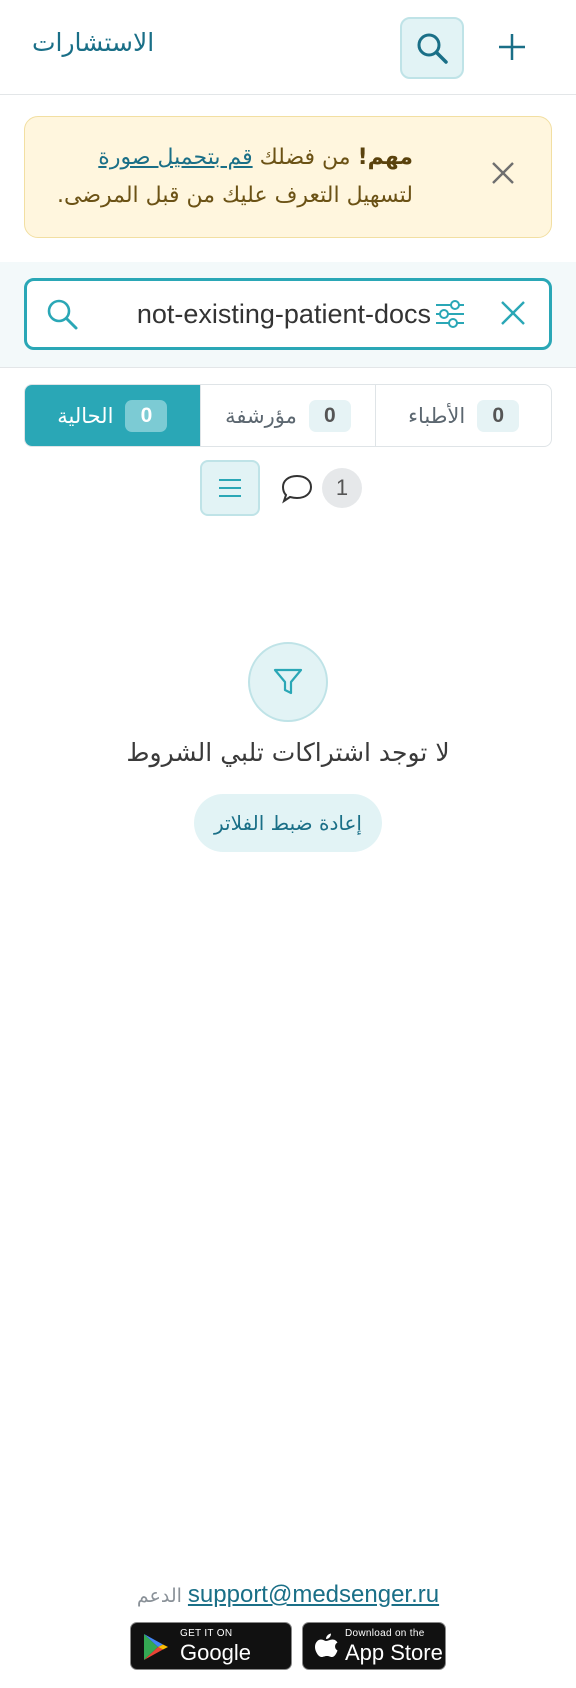 This screenshot has height=1688, width=576. I want to click on alert-strong-label: مهم!, so click(385, 157).